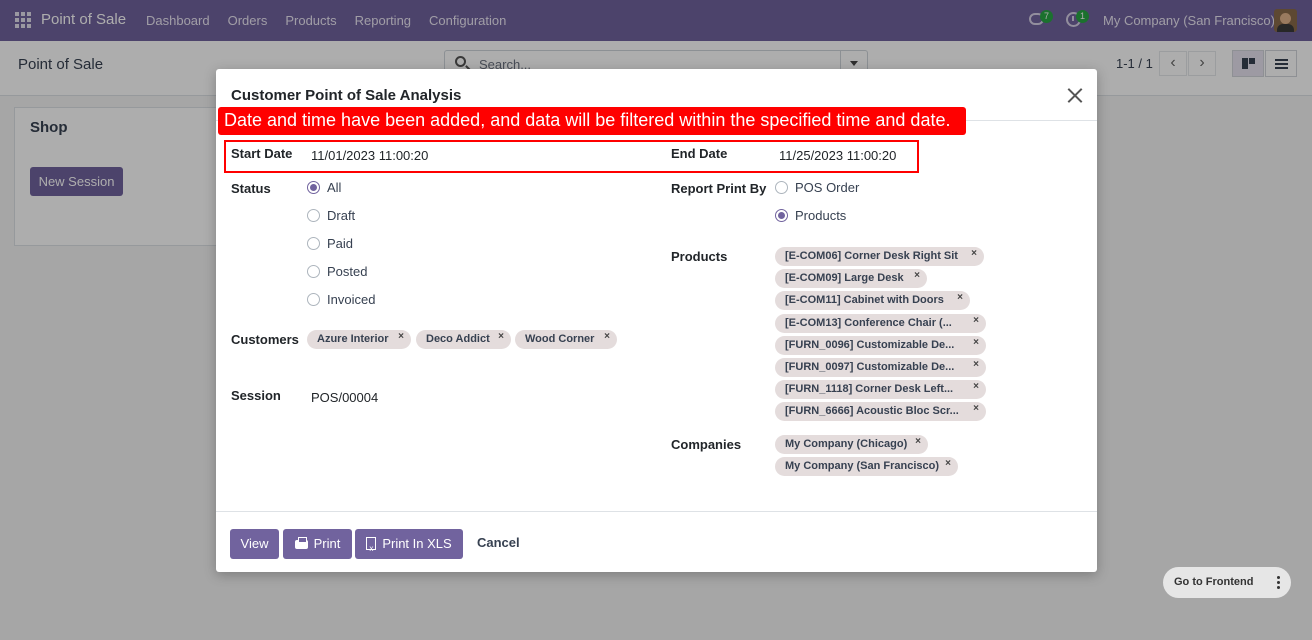  I want to click on tag-label: [E-COM06] Corner Desk Right Sit, so click(871, 256).